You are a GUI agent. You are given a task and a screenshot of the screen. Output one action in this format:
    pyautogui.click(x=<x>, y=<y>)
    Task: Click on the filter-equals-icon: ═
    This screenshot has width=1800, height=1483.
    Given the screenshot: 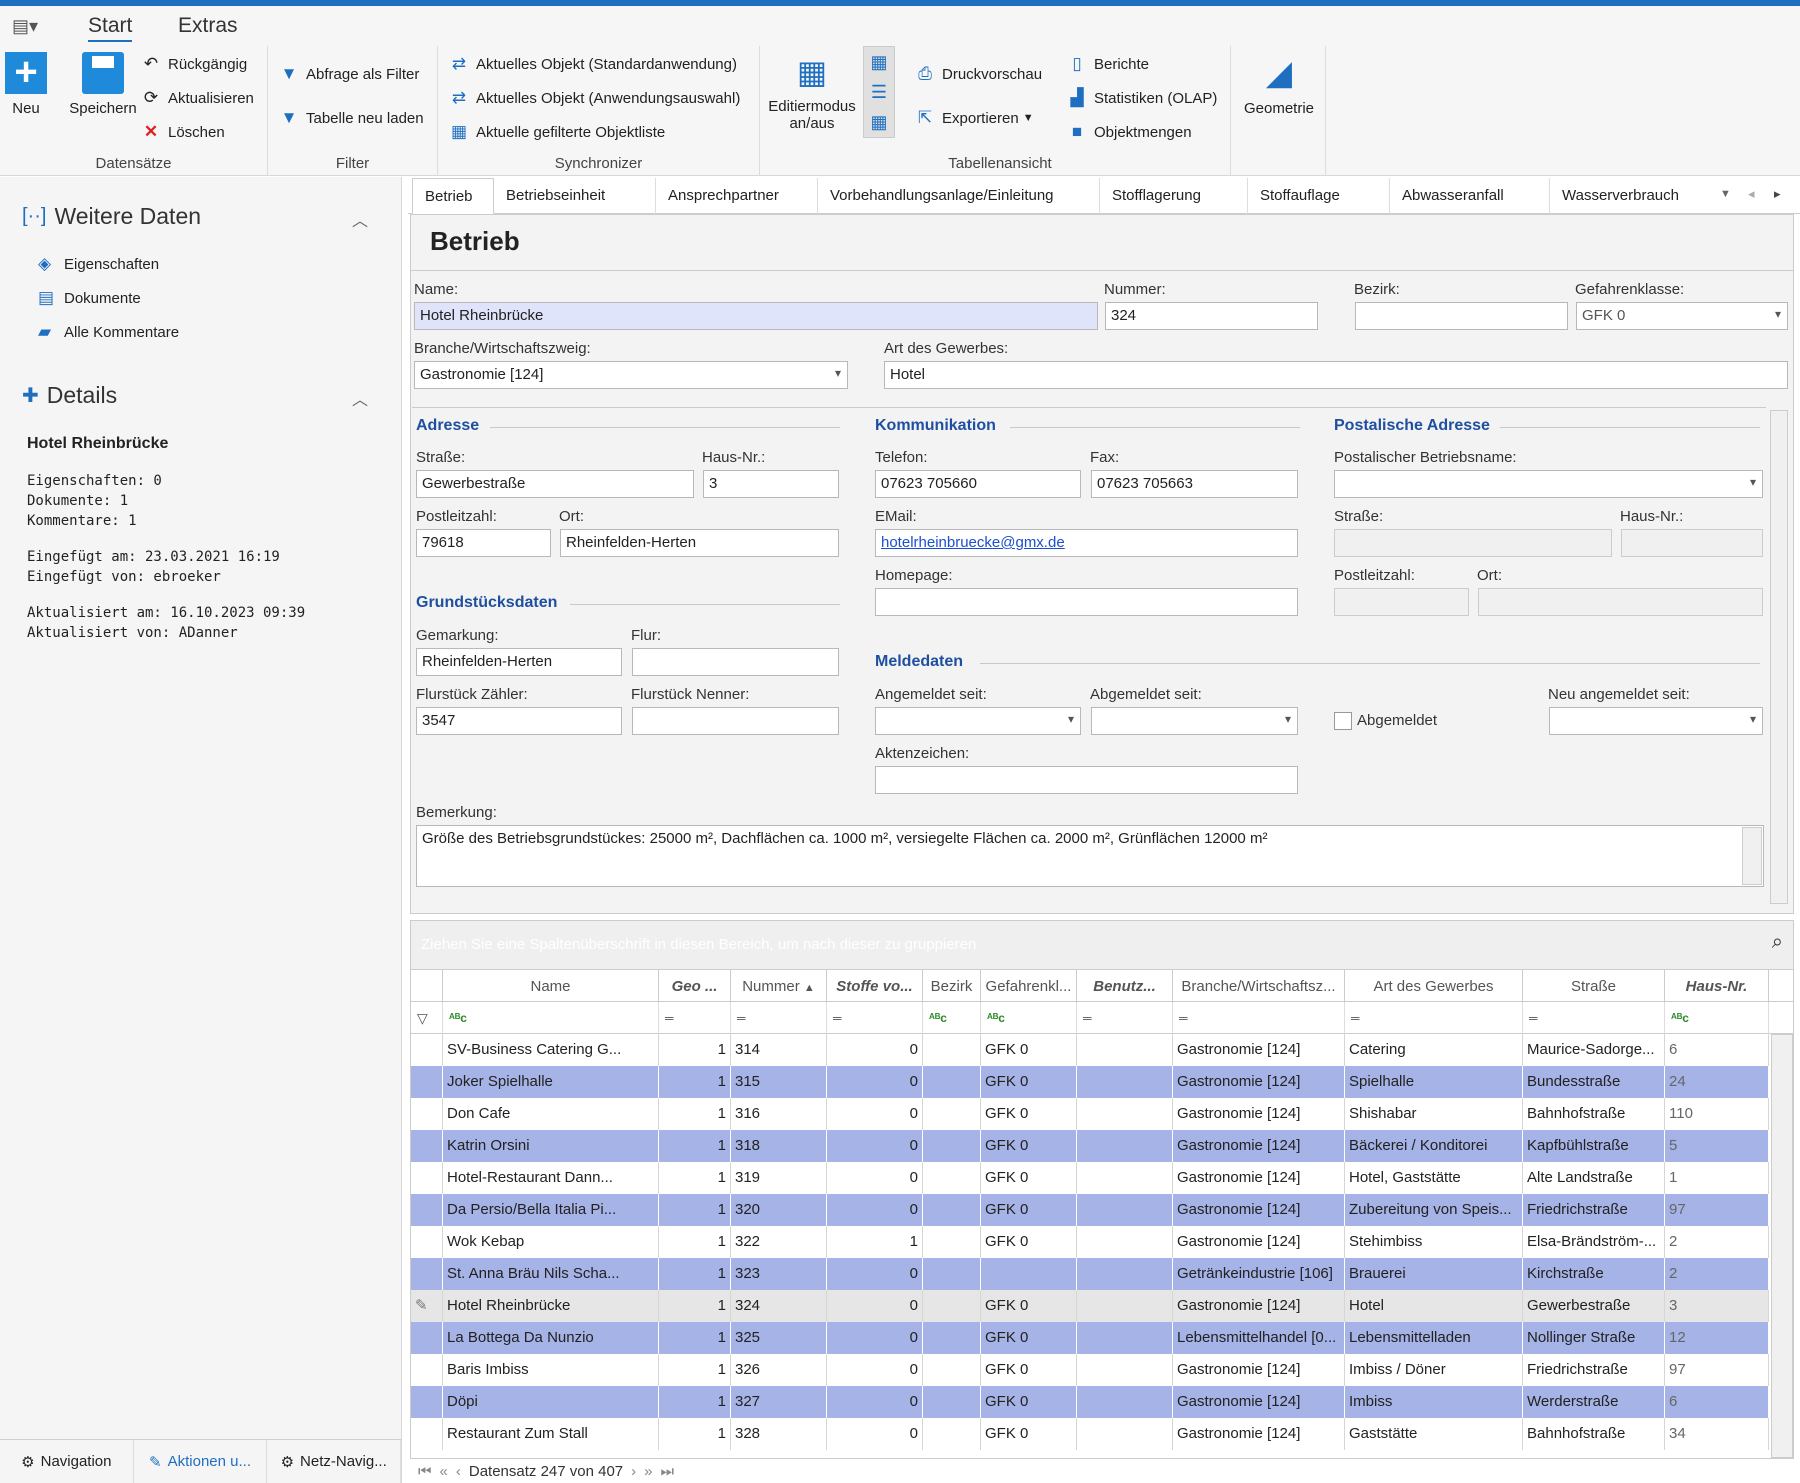 What is the action you would take?
    pyautogui.click(x=695, y=1018)
    